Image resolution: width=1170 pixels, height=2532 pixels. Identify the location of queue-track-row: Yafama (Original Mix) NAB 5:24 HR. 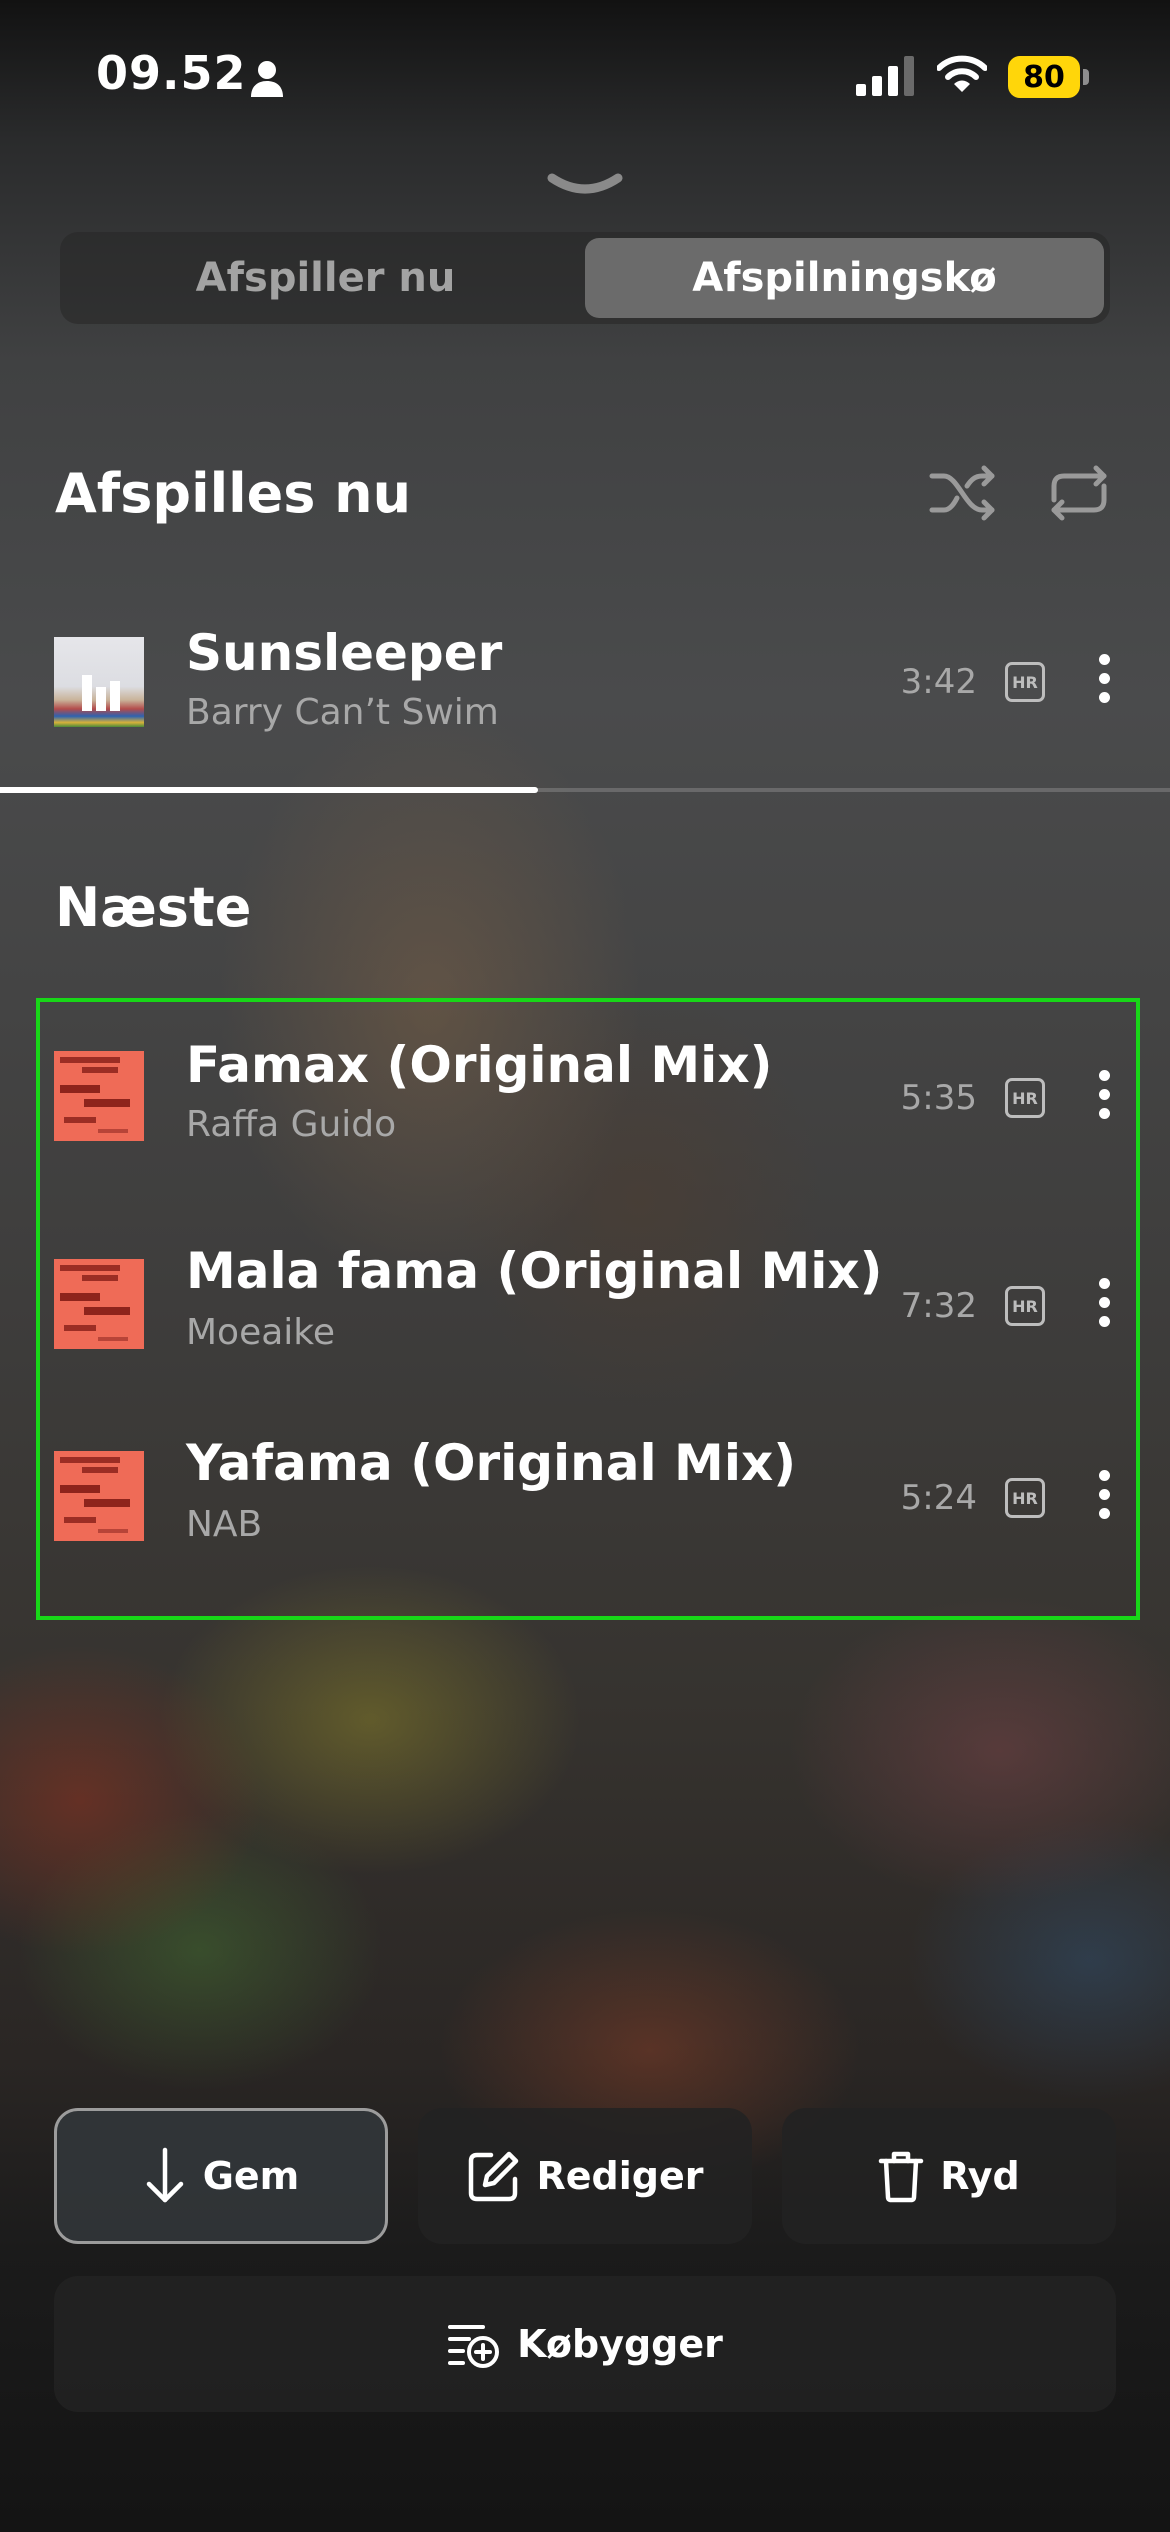
(585, 1498).